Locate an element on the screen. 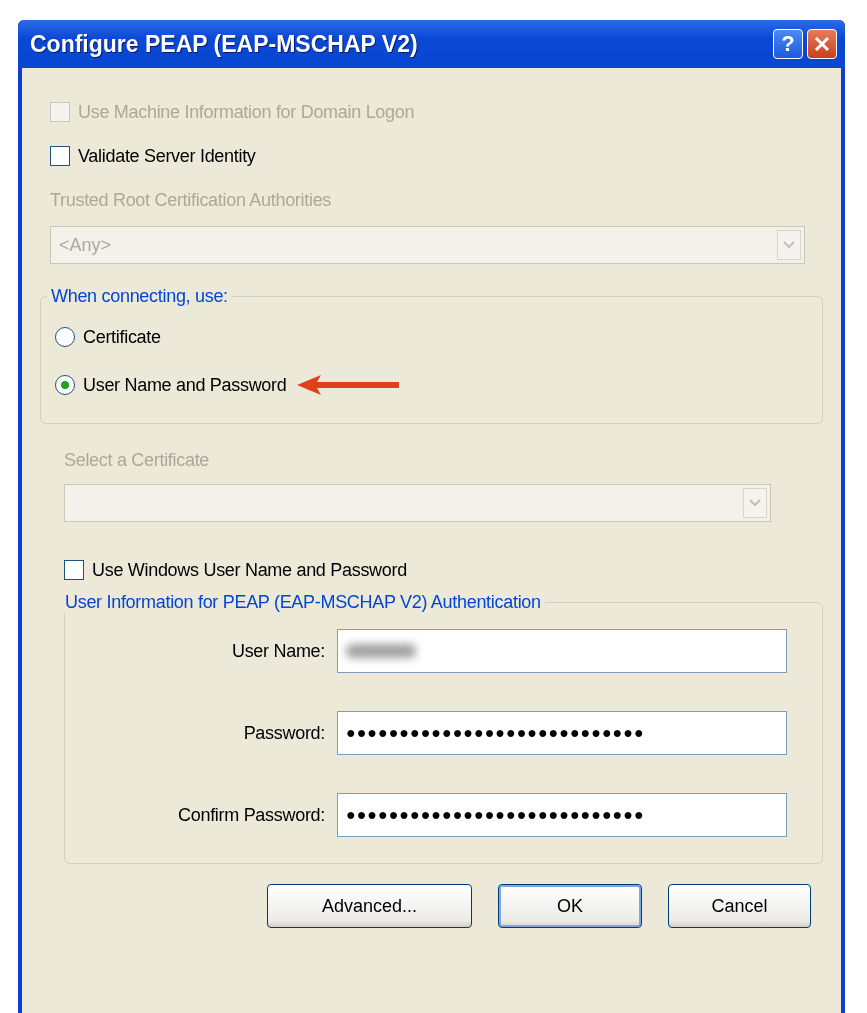 The image size is (867, 1013). group-title: When connecting, use: is located at coordinates (139, 296).